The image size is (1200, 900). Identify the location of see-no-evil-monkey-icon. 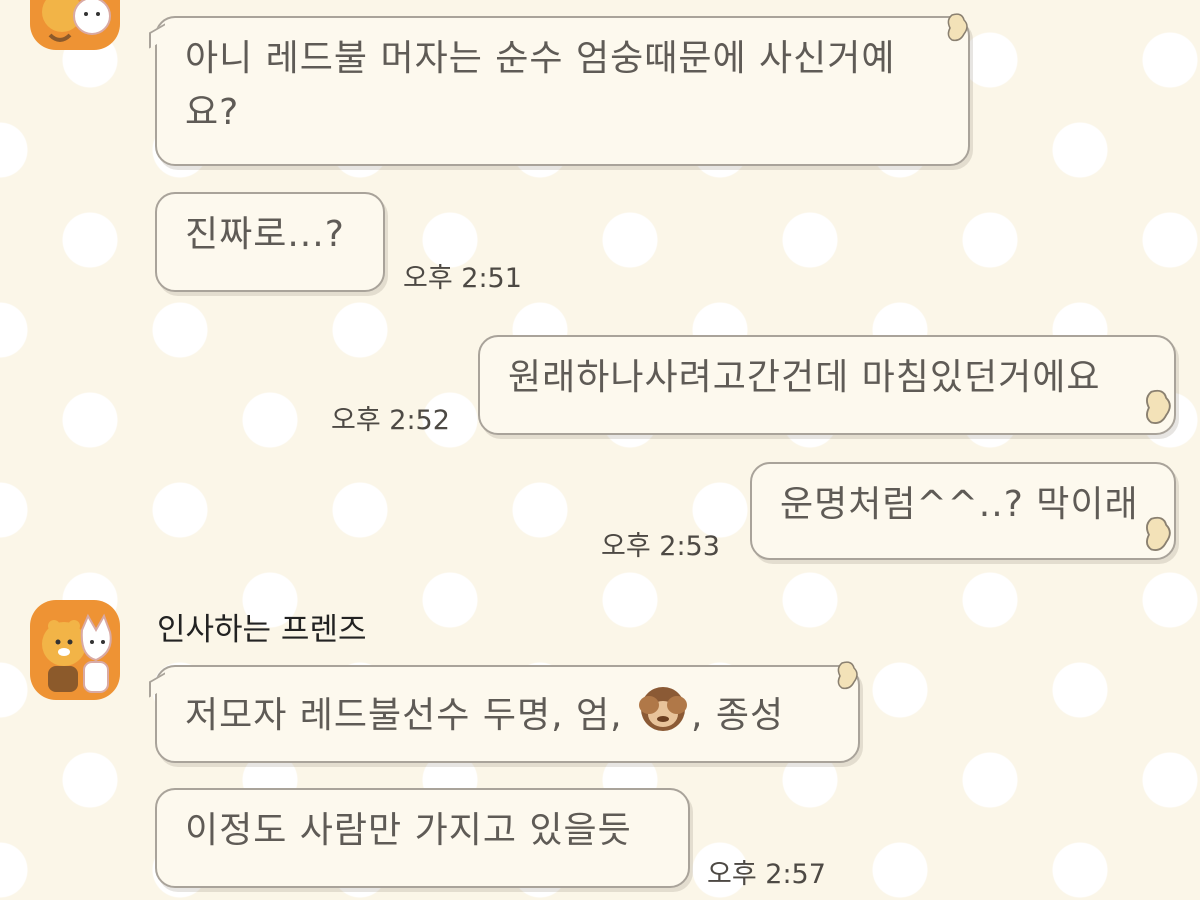
(662, 709).